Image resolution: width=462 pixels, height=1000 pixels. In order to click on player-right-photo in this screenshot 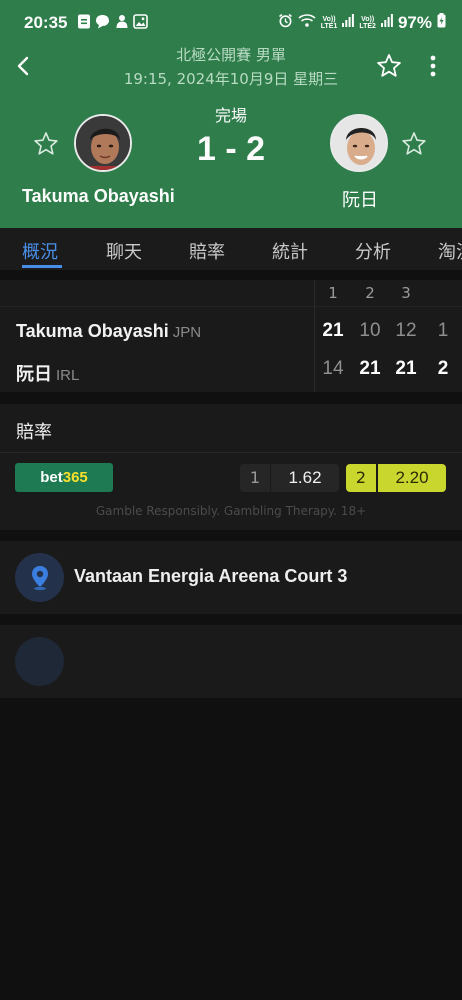, I will do `click(359, 143)`.